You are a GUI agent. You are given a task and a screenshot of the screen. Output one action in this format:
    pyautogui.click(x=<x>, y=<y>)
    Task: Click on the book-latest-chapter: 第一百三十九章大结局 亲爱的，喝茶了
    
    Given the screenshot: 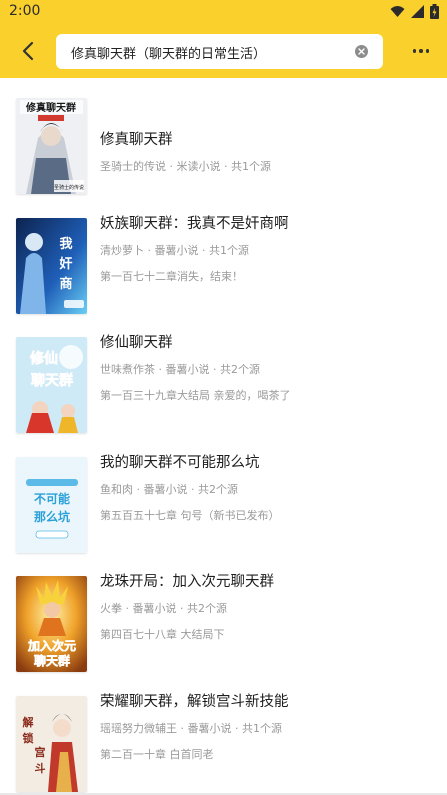 What is the action you would take?
    pyautogui.click(x=195, y=395)
    